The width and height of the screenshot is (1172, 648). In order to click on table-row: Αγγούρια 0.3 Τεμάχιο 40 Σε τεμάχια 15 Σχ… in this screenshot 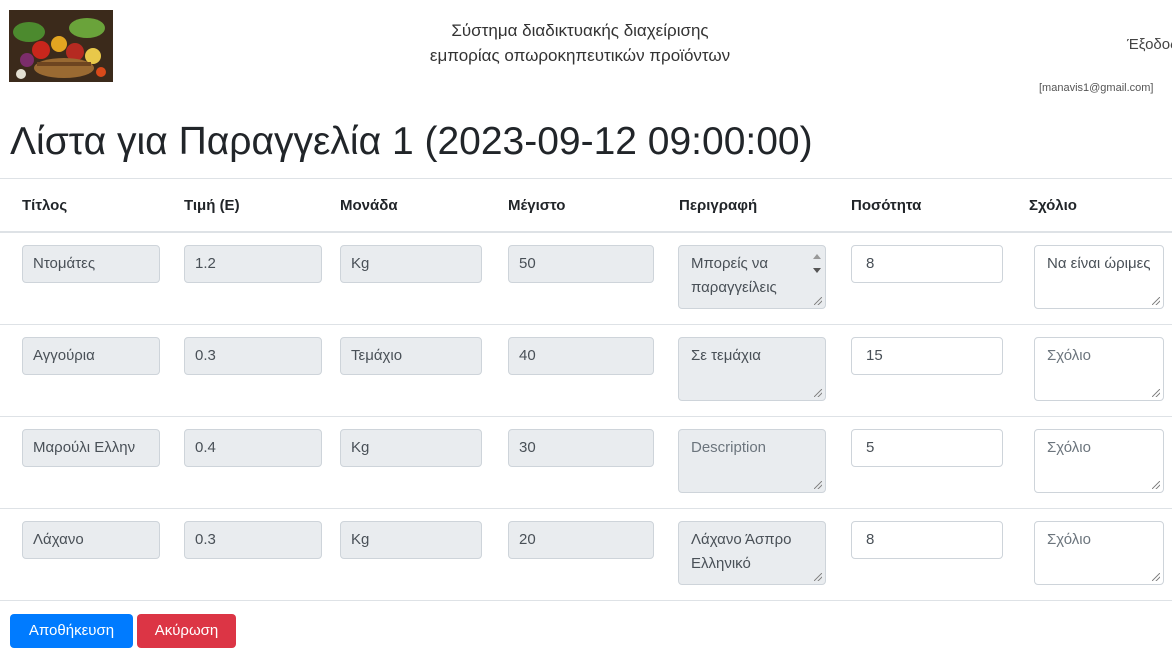, I will do `click(586, 370)`.